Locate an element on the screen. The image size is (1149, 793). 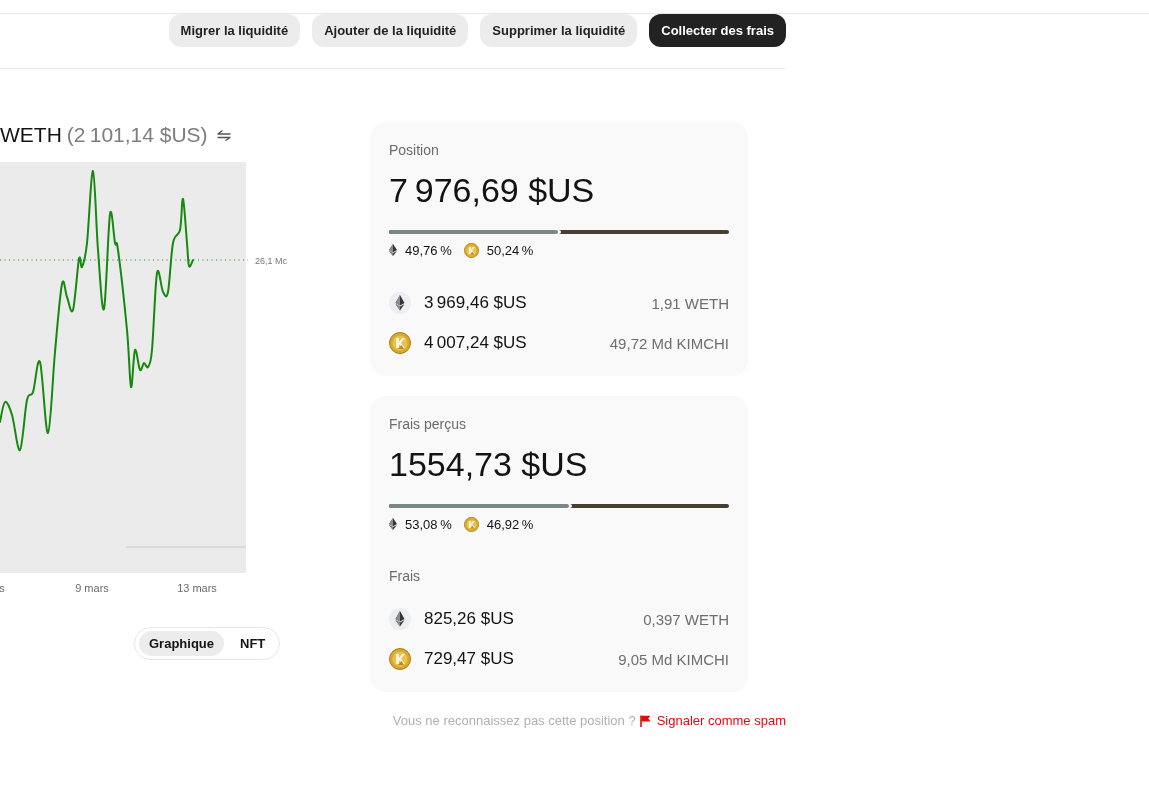
token-amount: 9,05 Md KIMCHI is located at coordinates (673, 659).